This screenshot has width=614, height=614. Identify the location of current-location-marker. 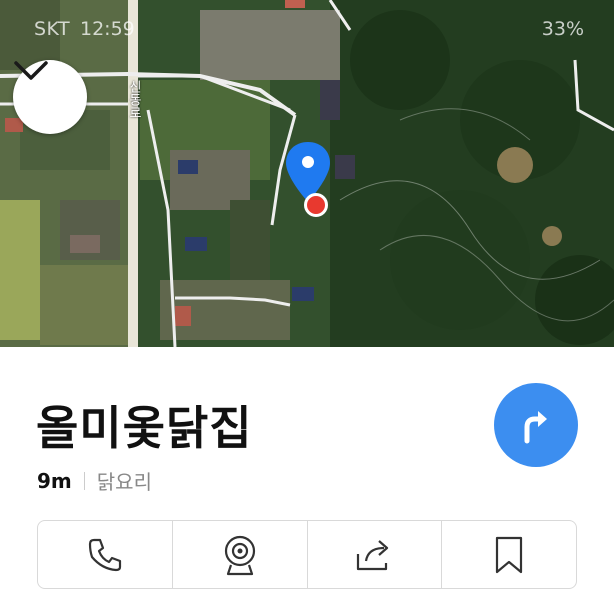
(316, 205).